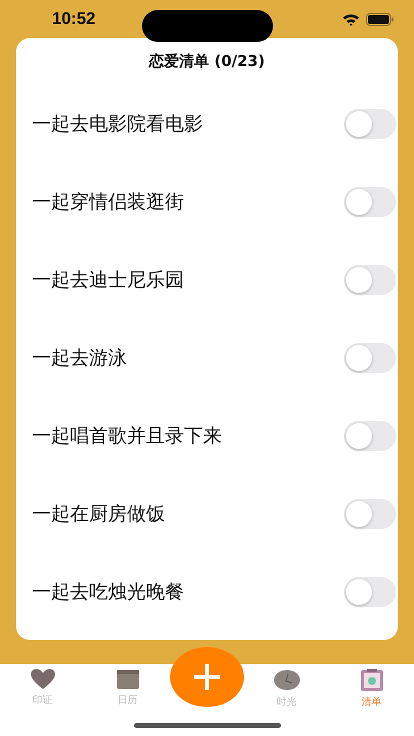  I want to click on item-label: 一起去吃烛光晚餐, so click(108, 592).